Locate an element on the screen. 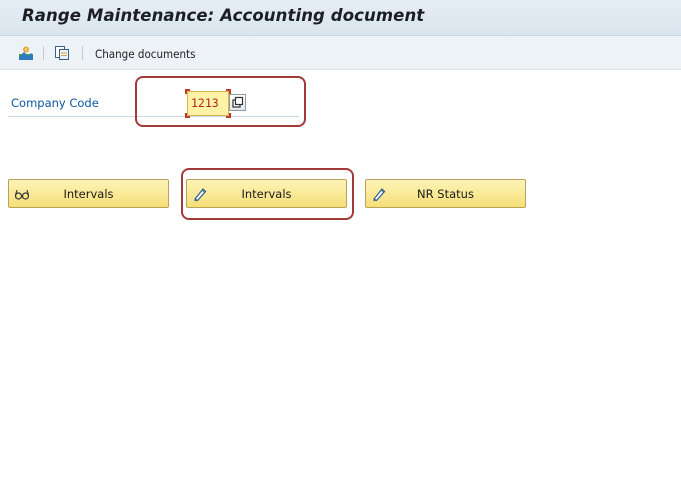 Image resolution: width=681 pixels, height=496 pixels. copy-icon is located at coordinates (62, 53).